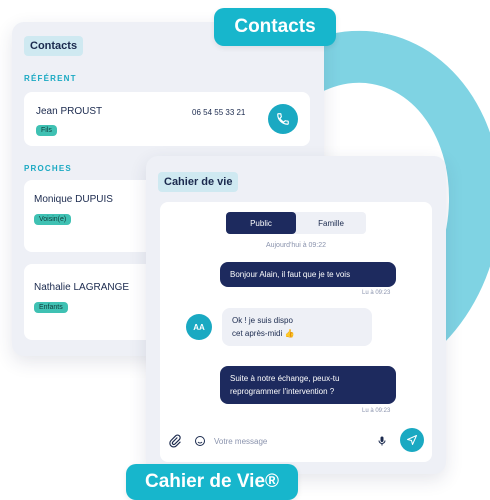 Image resolution: width=490 pixels, height=500 pixels. I want to click on chat-title: Cahier de vie, so click(198, 182).